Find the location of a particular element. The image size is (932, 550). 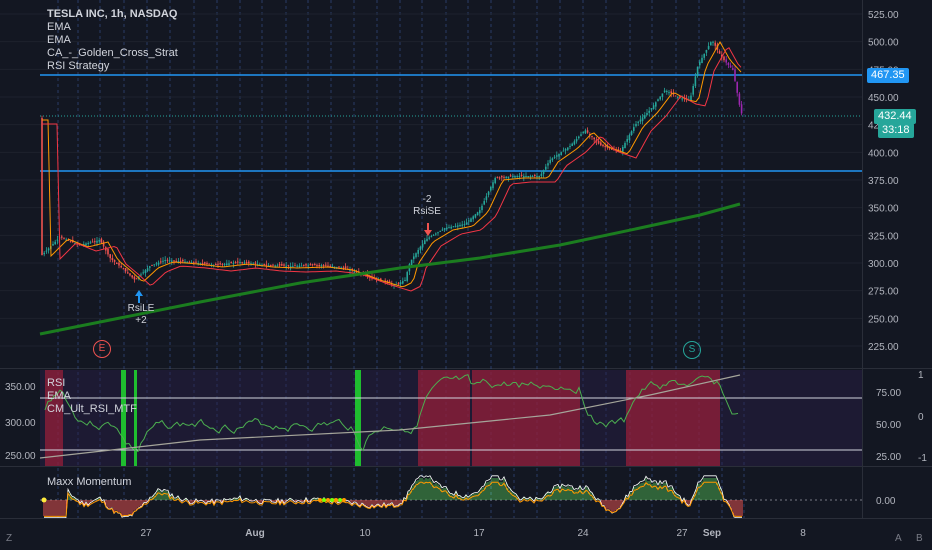

rsi-pane-legend: RSI EMA CM_Ult_RSI_MTF is located at coordinates (92, 396).